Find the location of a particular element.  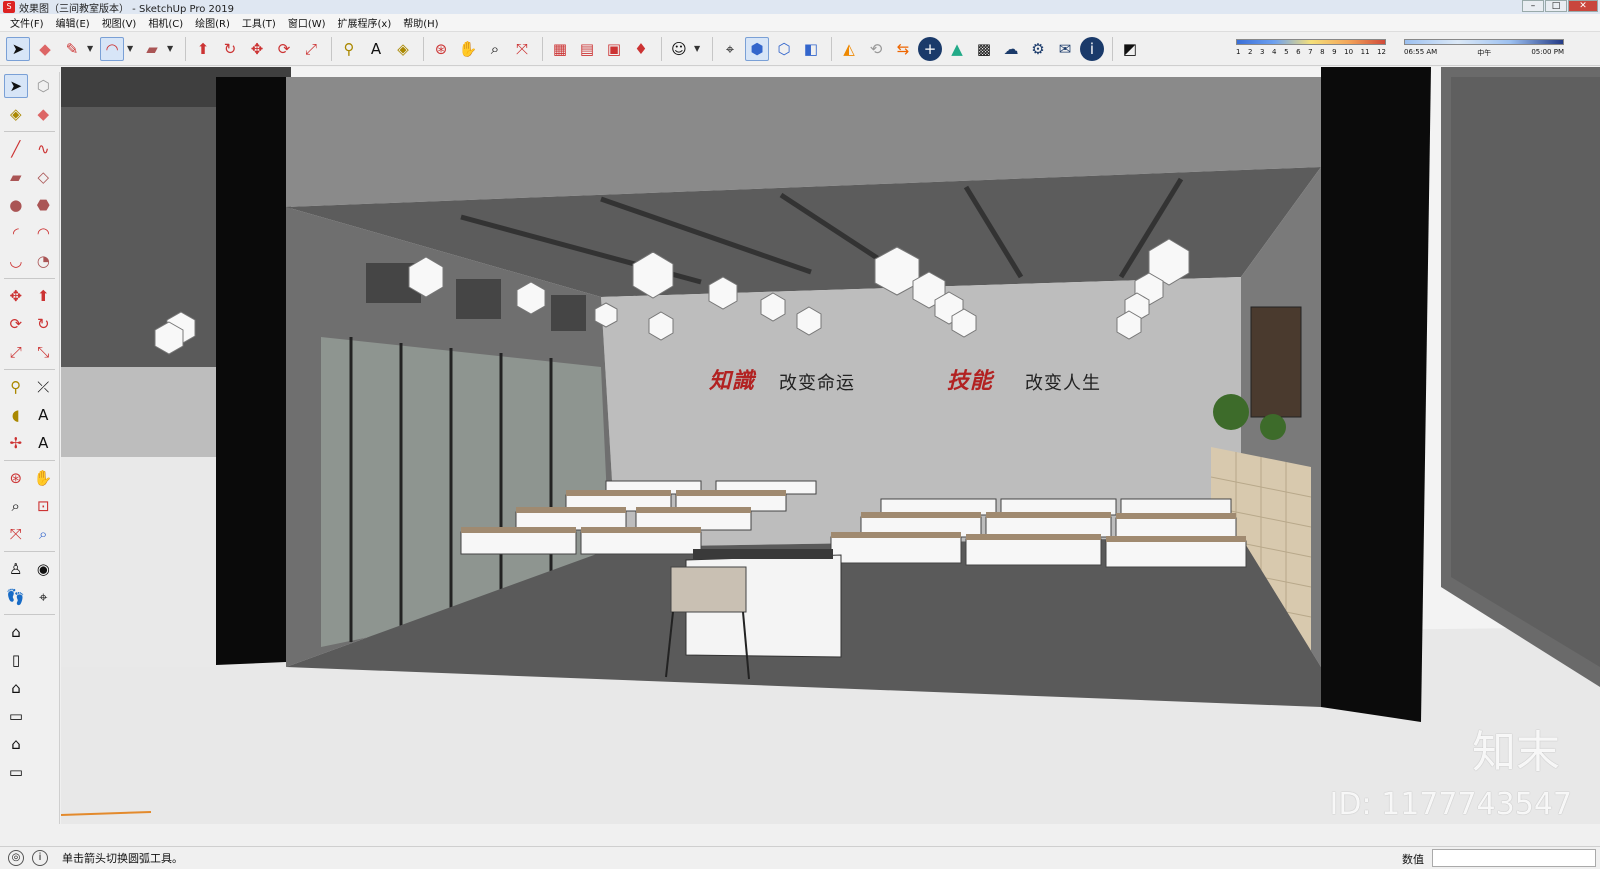

refresh-icon: ⟲ is located at coordinates (876, 49).